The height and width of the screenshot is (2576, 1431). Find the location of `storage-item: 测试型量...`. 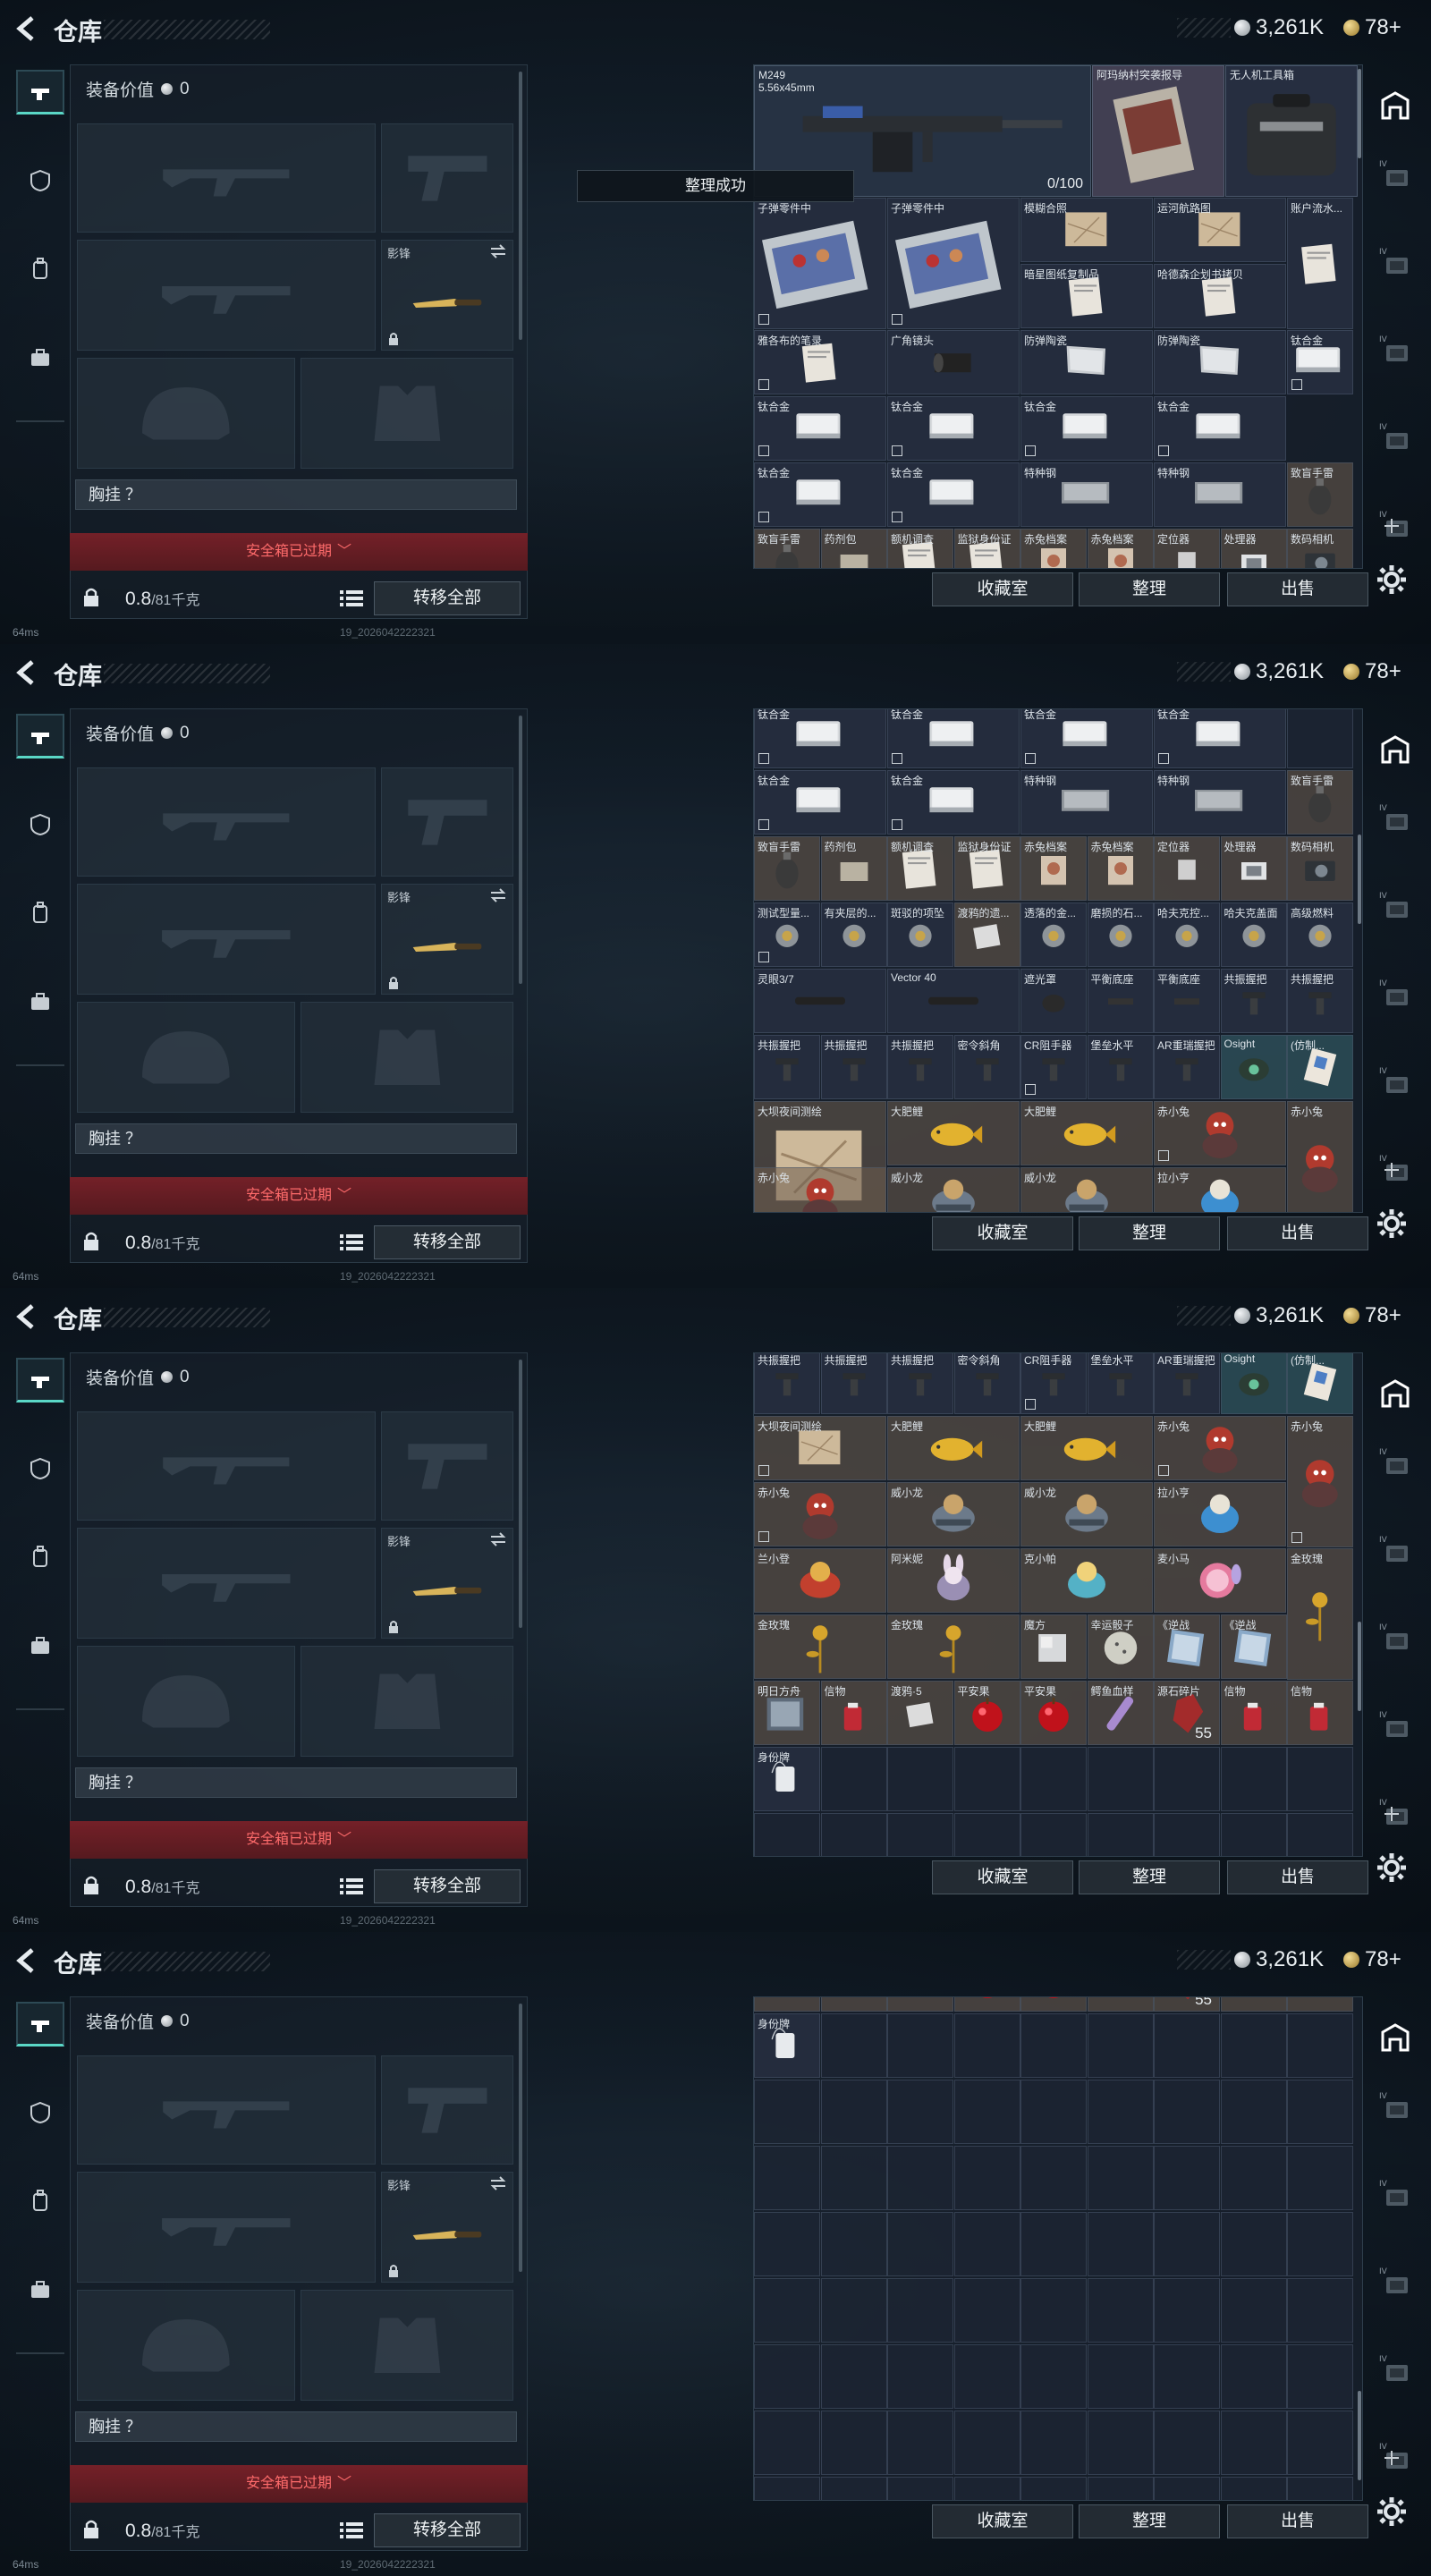

storage-item: 测试型量... is located at coordinates (787, 934).